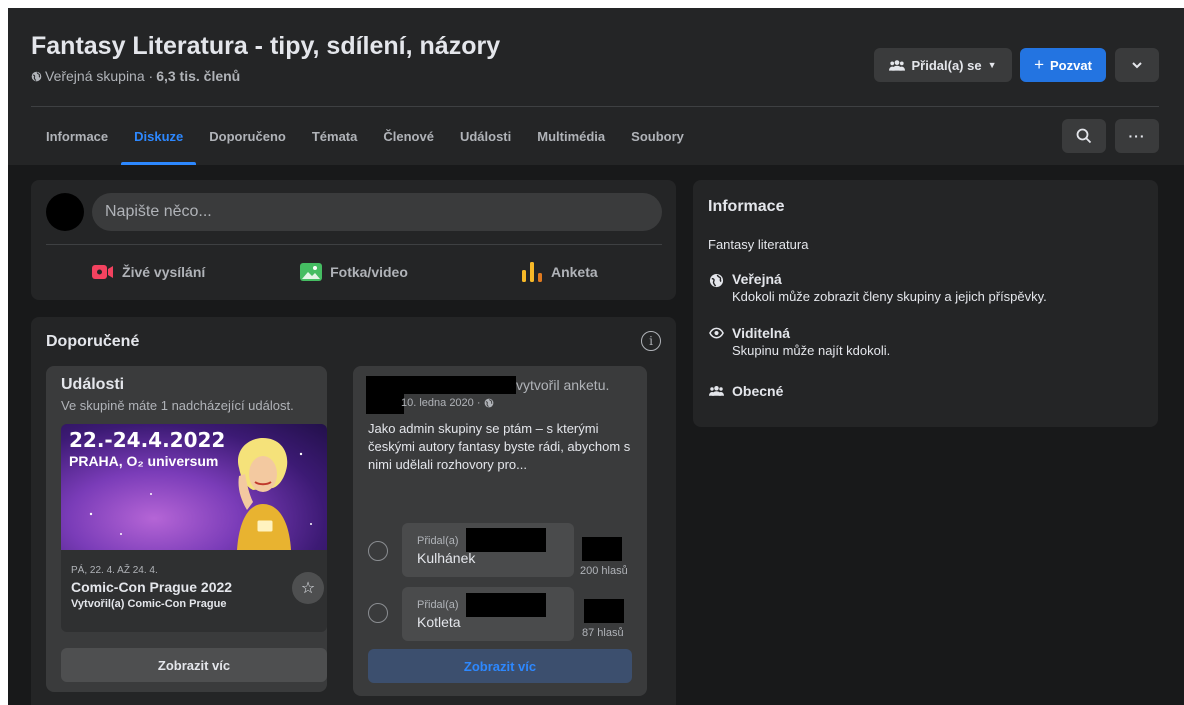  I want to click on info-icon: i, so click(651, 341).